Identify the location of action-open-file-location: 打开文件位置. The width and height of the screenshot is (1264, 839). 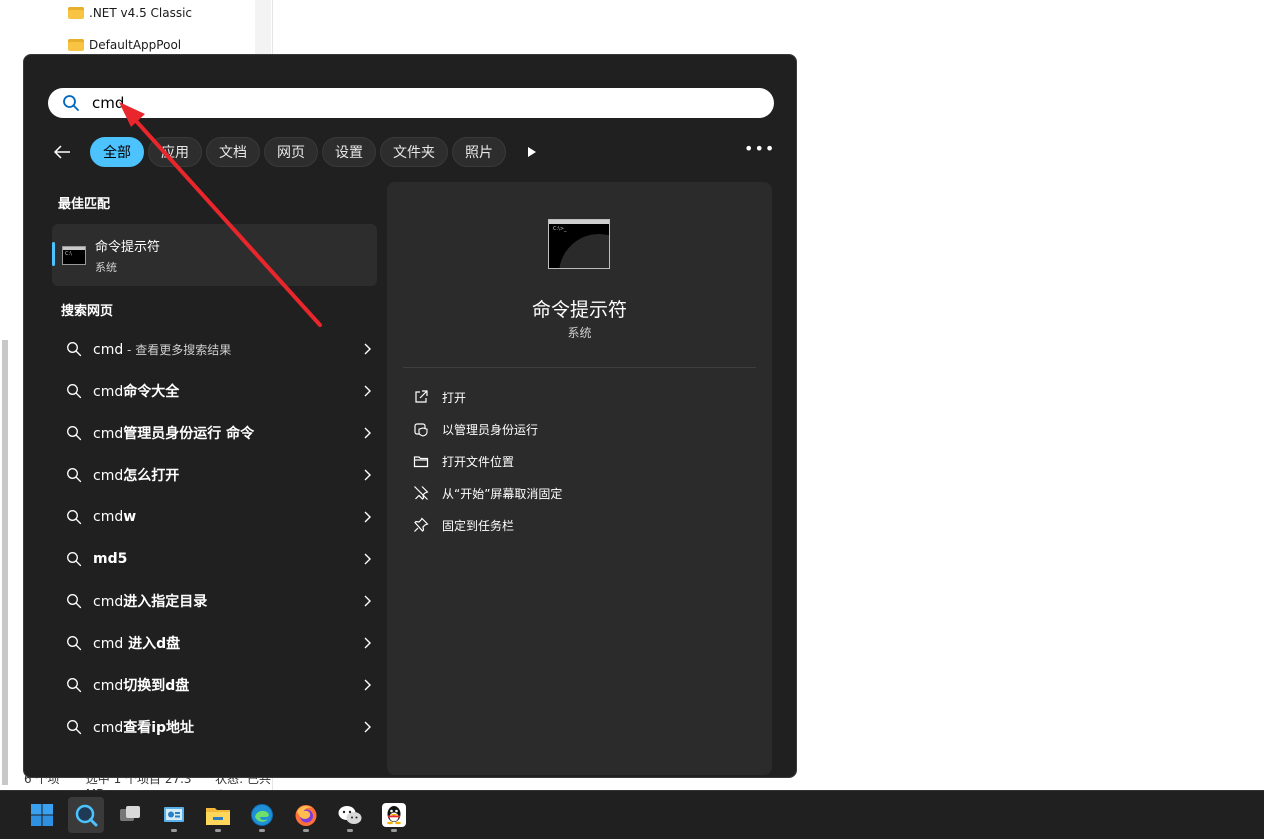
(487, 461).